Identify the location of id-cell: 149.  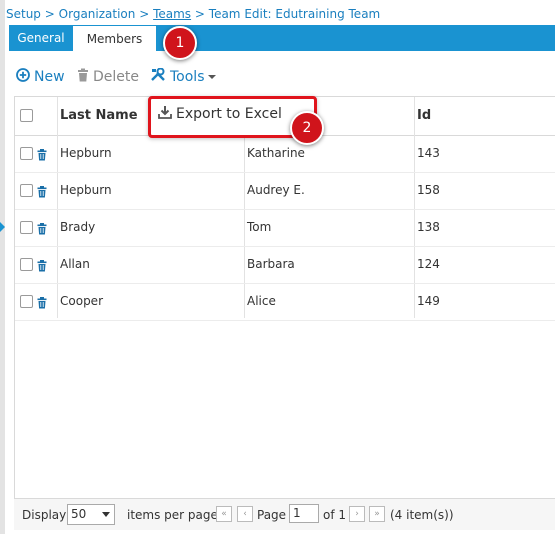
(428, 301).